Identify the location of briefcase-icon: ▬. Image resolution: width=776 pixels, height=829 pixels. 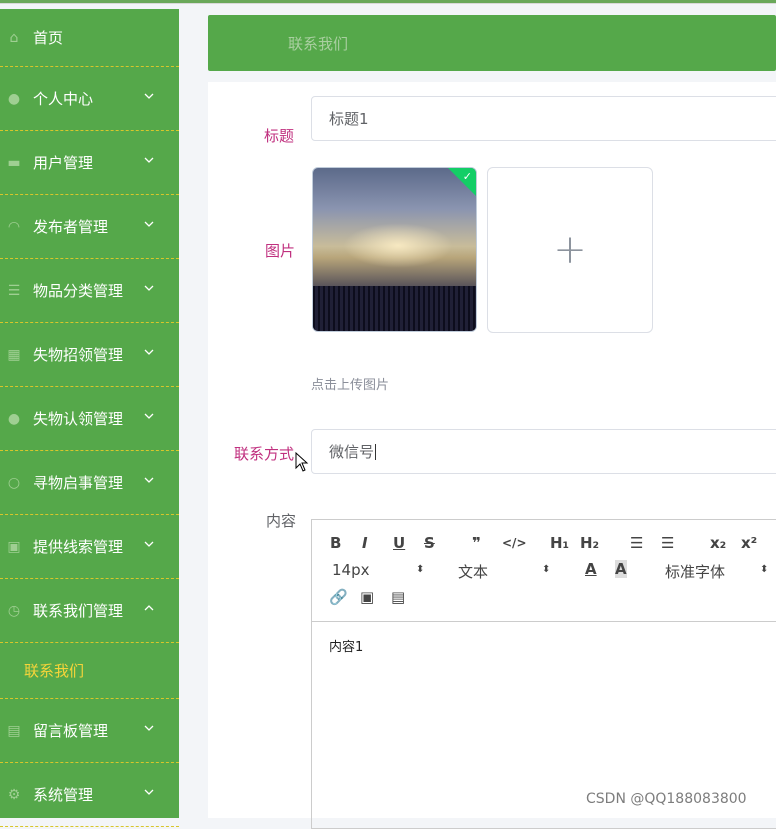
(14, 162).